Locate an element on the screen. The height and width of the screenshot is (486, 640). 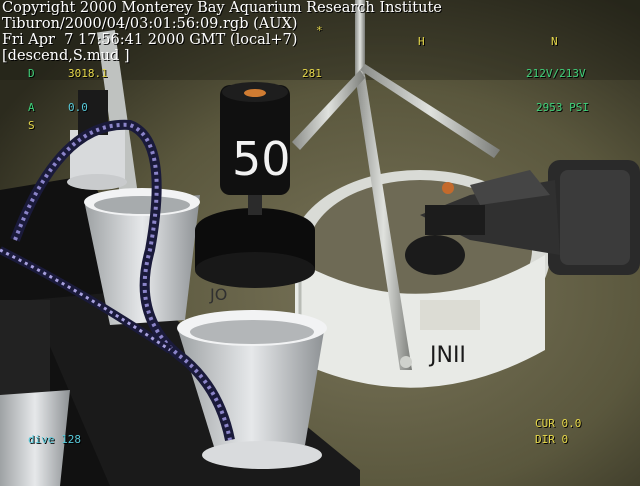
voltage-readout: 212V/213V is located at coordinates (556, 73).